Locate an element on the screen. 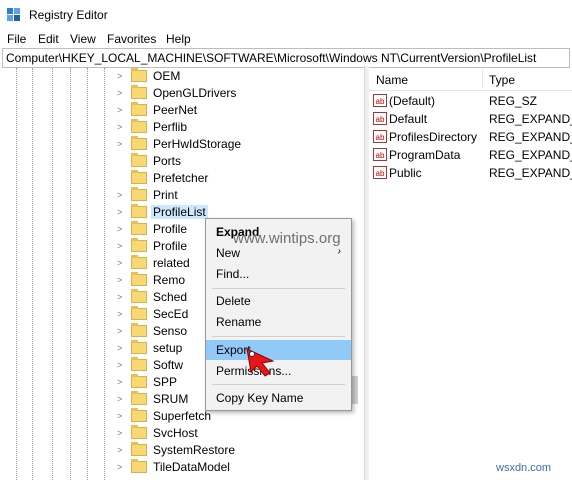 The height and width of the screenshot is (480, 572). value-row: ab (Default) REG_SZ is located at coordinates (470, 101).